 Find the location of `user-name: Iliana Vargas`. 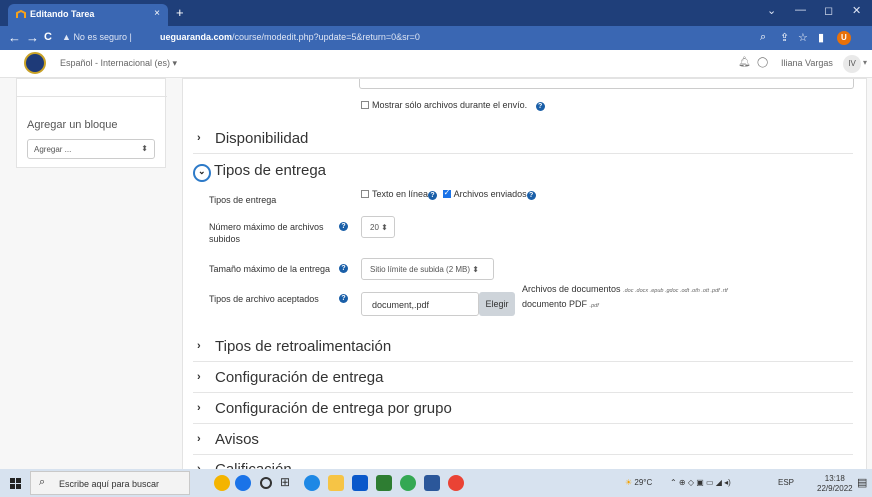

user-name: Iliana Vargas is located at coordinates (807, 63).